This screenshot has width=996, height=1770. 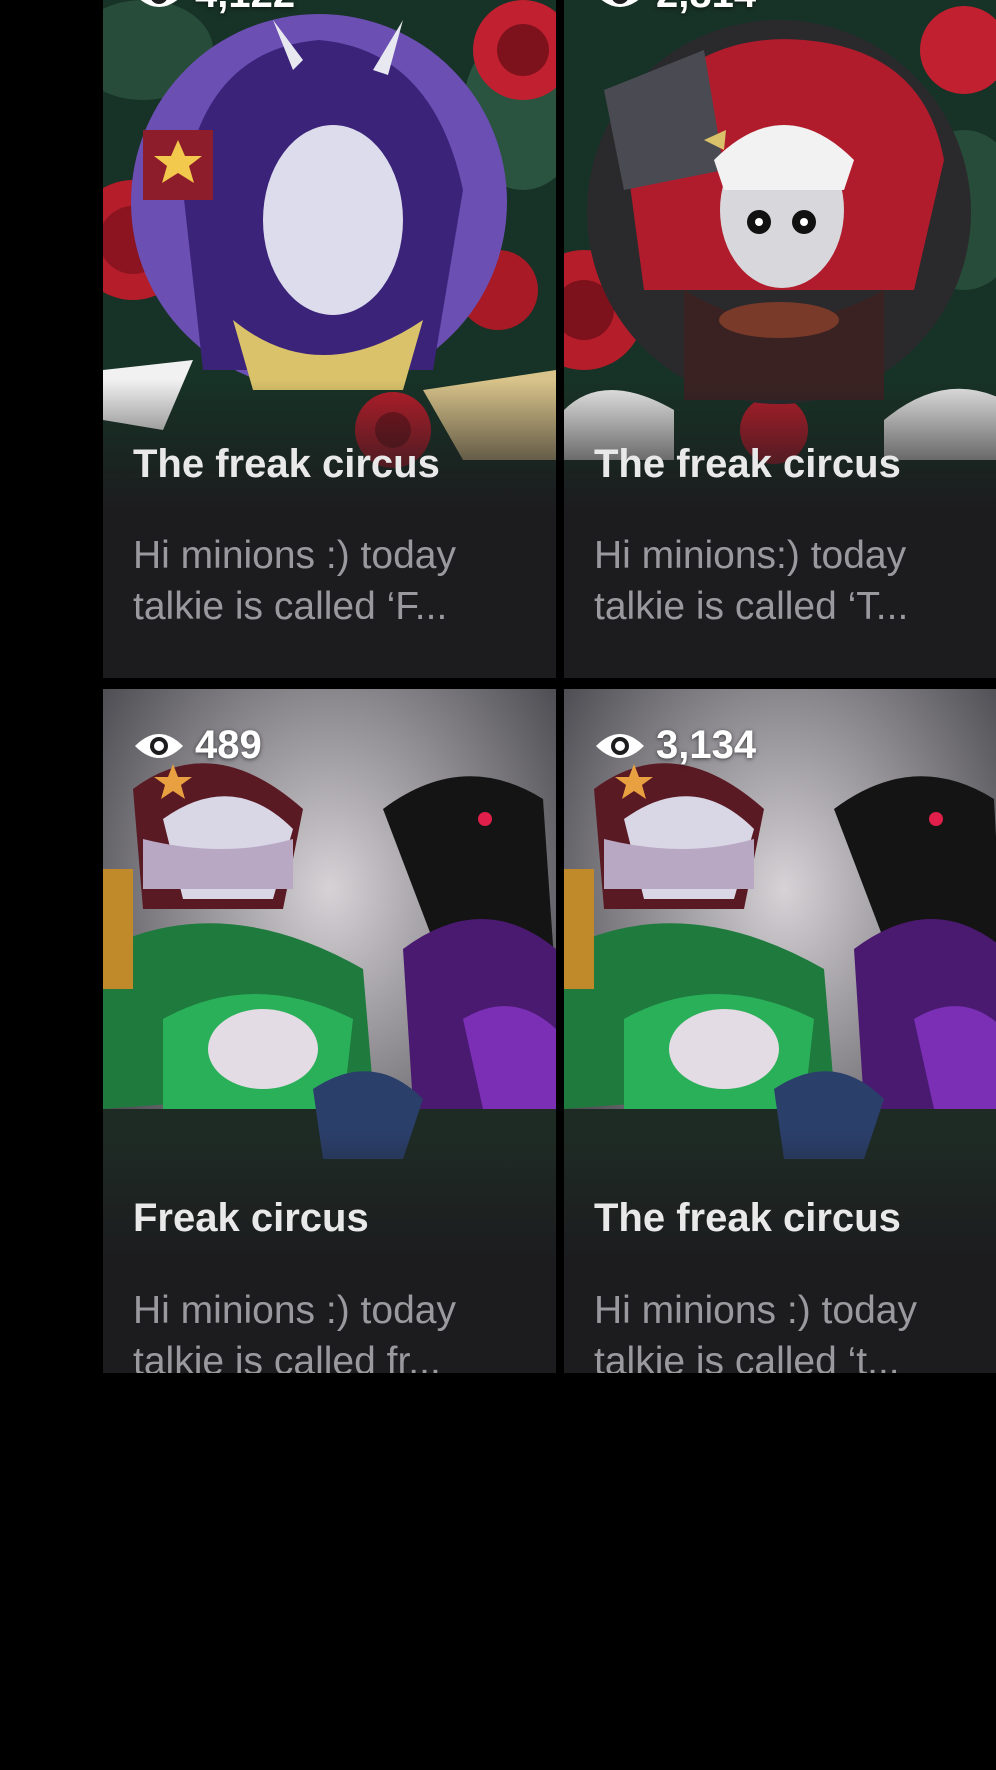 I want to click on talkie-title: Freak circus, so click(x=251, y=1218).